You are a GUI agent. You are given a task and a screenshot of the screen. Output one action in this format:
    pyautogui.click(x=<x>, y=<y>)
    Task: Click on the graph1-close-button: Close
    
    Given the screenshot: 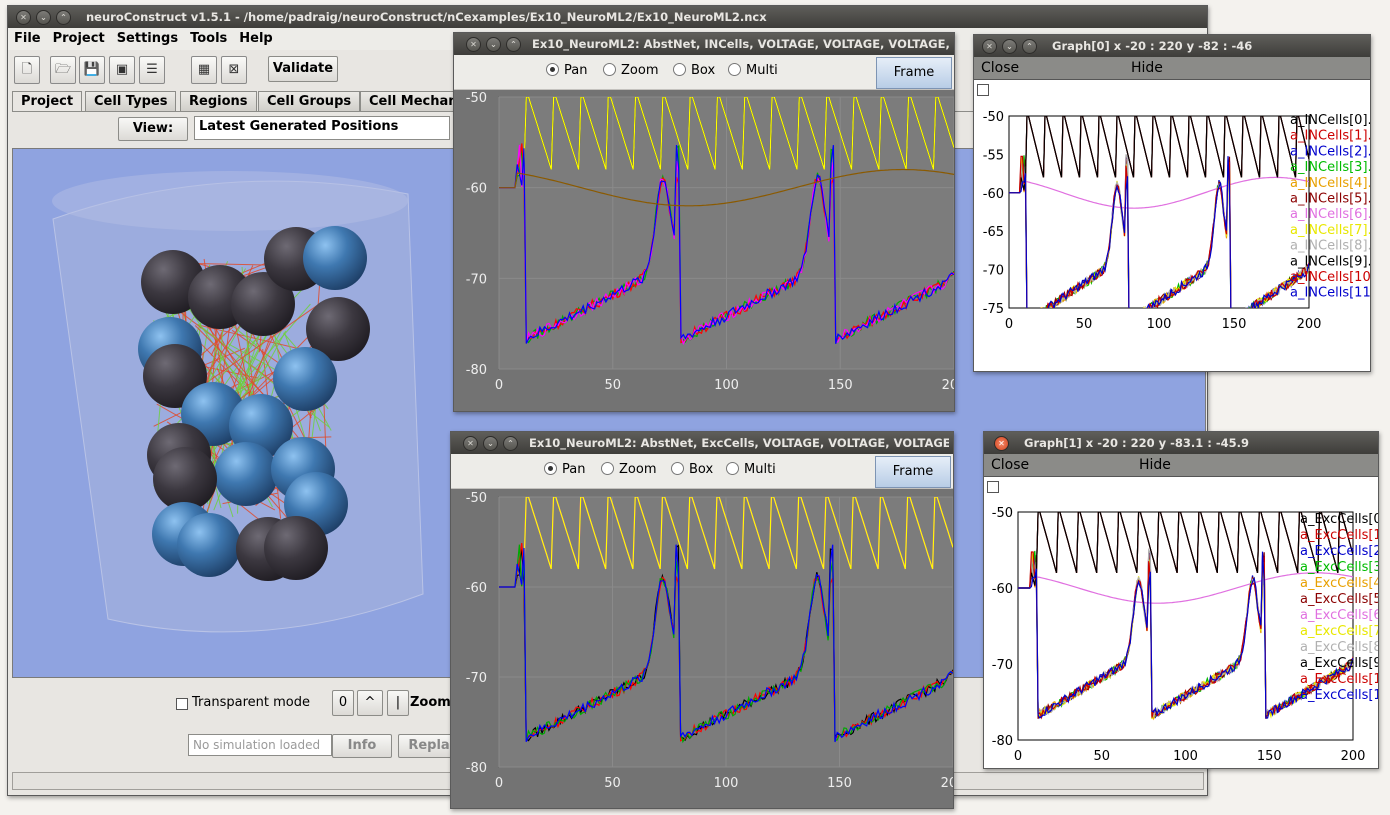 What is the action you would take?
    pyautogui.click(x=1010, y=465)
    